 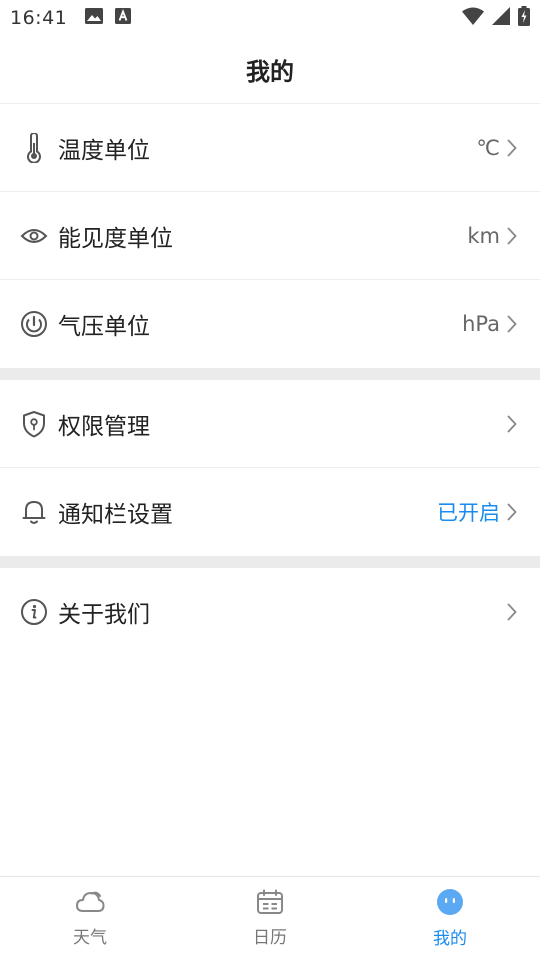 What do you see at coordinates (270, 424) in the screenshot?
I see `settings-row-permissions: 权限管理` at bounding box center [270, 424].